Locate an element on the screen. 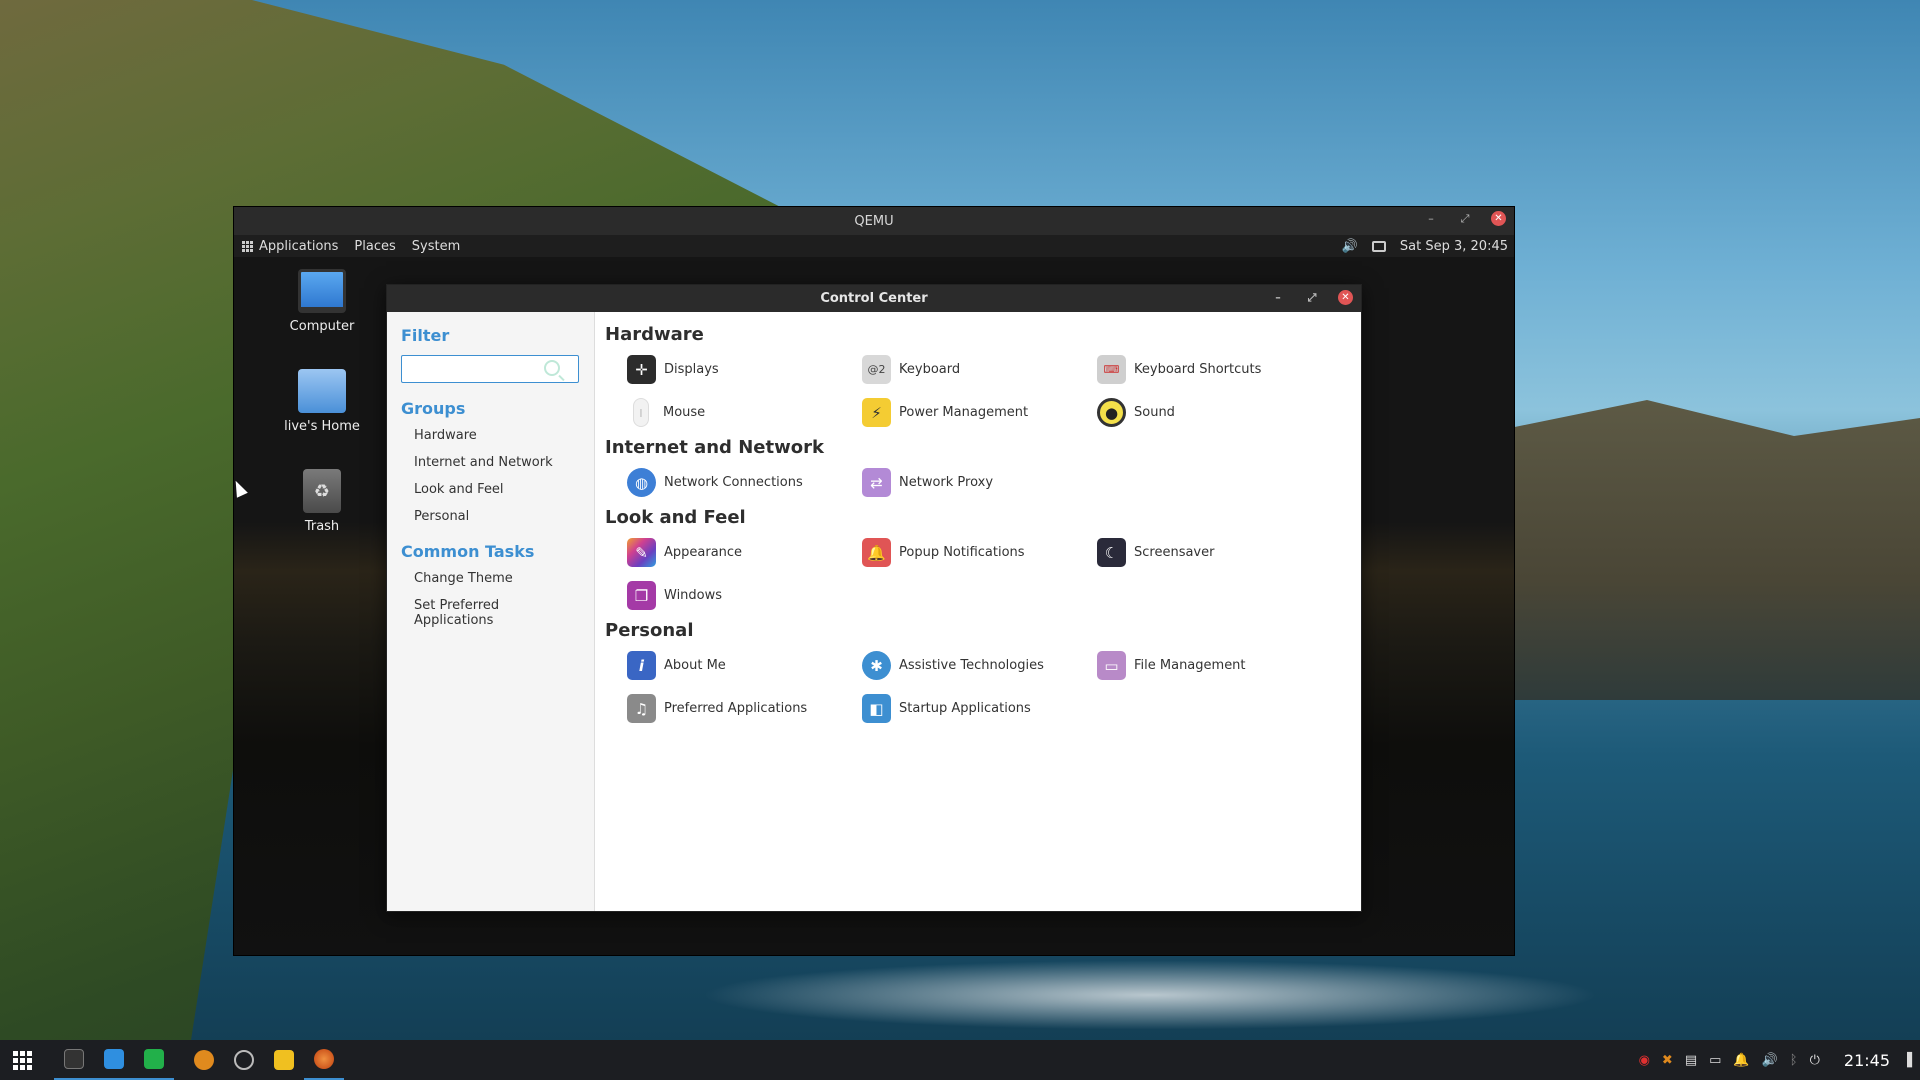 This screenshot has width=1920, height=1080. item-mouse: | Mouse is located at coordinates (744, 412).